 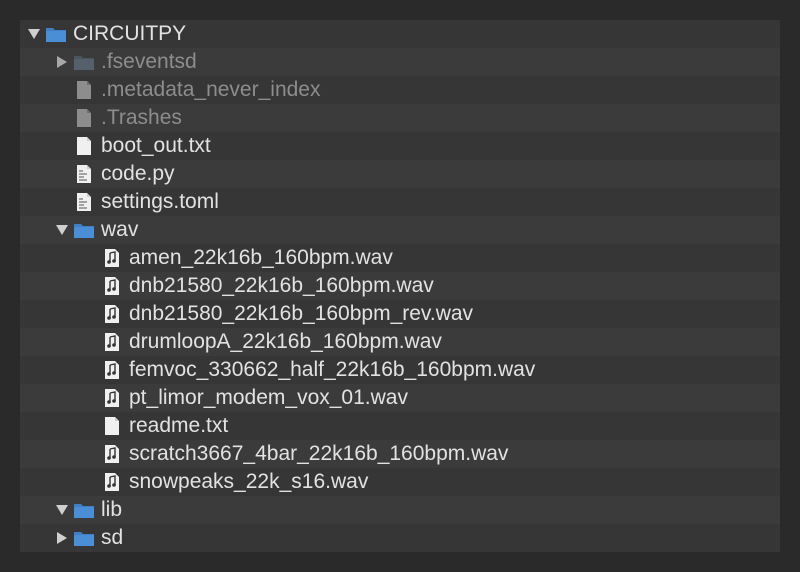 What do you see at coordinates (400, 230) in the screenshot?
I see `tree-row: wav` at bounding box center [400, 230].